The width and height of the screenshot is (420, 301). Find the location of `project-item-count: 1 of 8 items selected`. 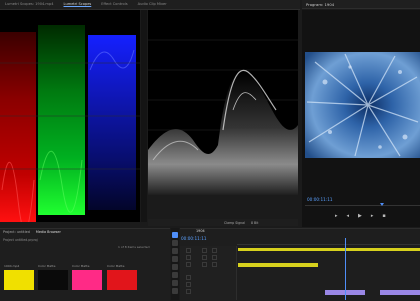

project-item-count: 1 of 8 items selected is located at coordinates (134, 247).